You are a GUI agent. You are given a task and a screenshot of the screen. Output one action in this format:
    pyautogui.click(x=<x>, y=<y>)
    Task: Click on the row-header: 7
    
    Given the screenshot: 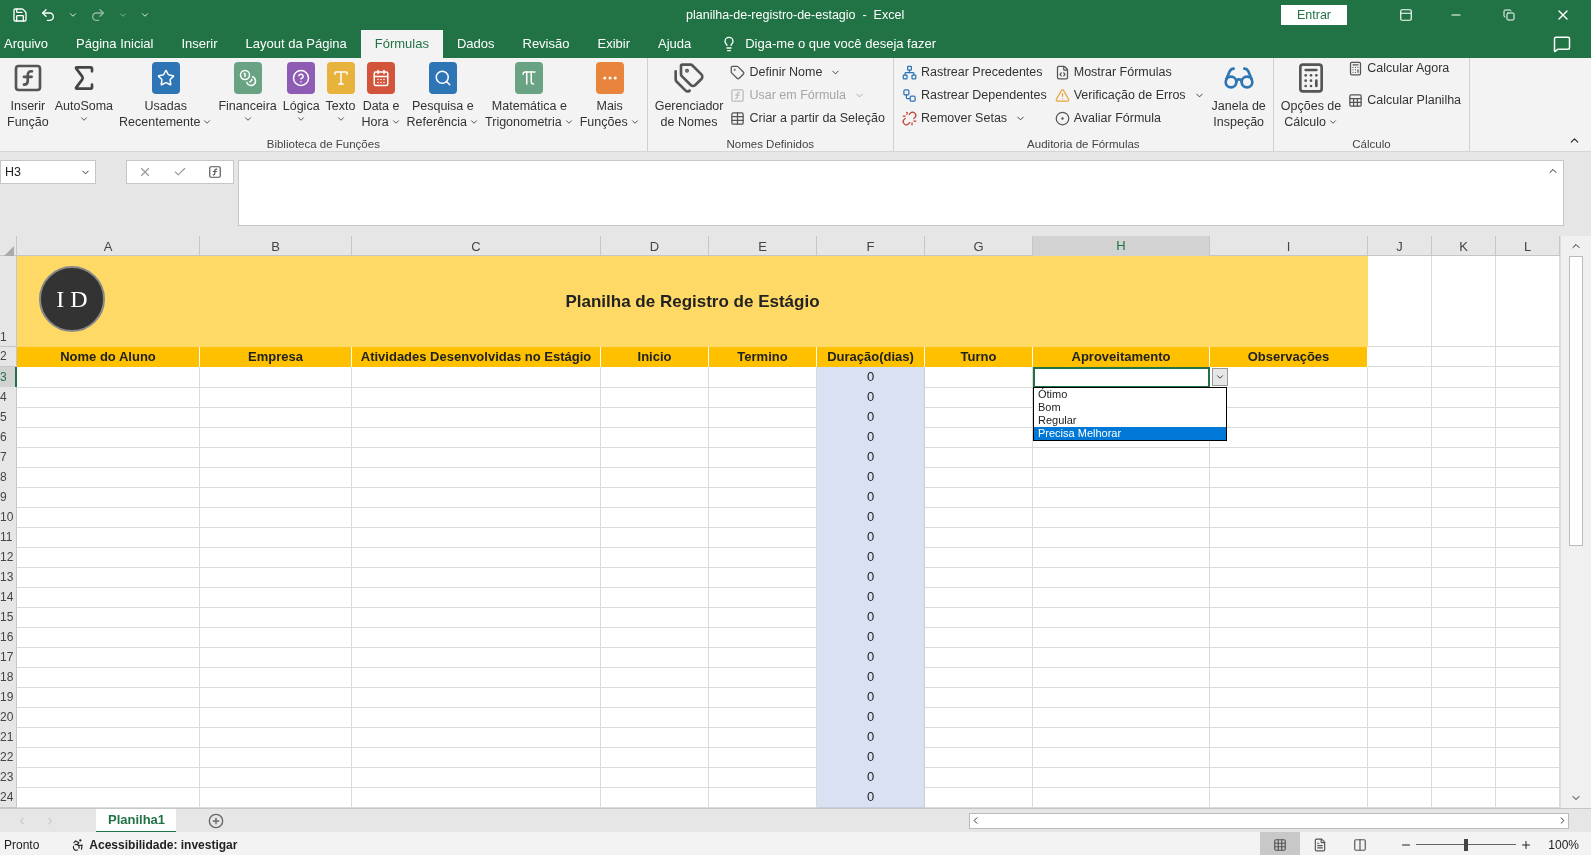 What is the action you would take?
    pyautogui.click(x=8, y=457)
    